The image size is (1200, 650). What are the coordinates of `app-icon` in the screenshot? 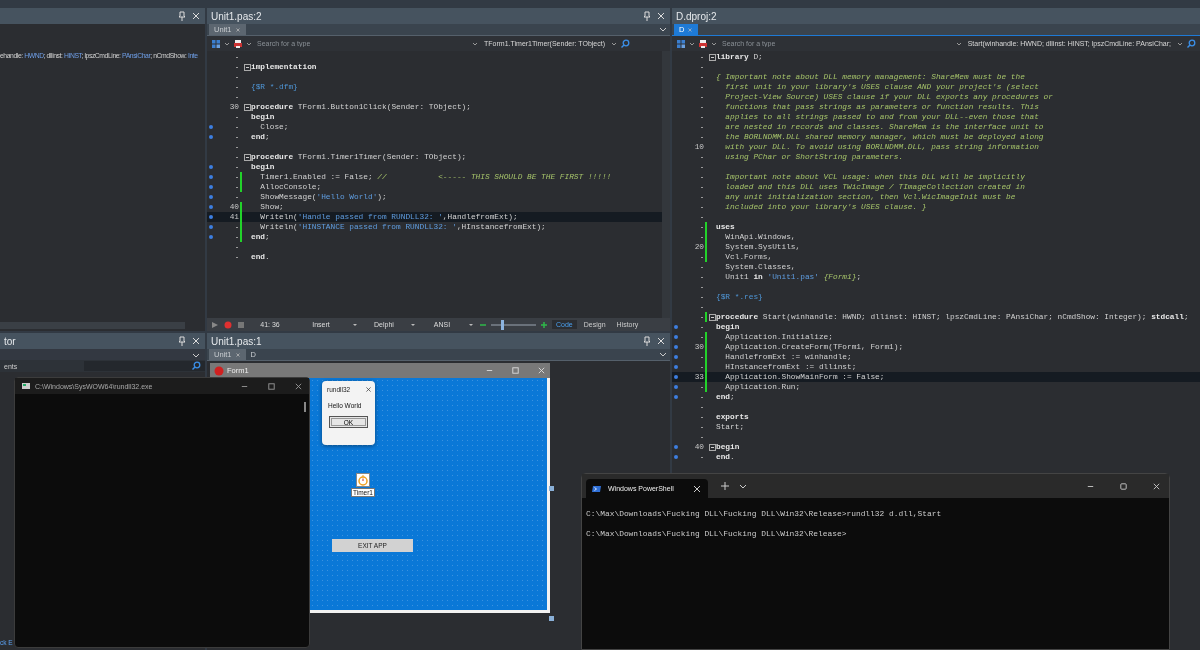 It's located at (219, 370).